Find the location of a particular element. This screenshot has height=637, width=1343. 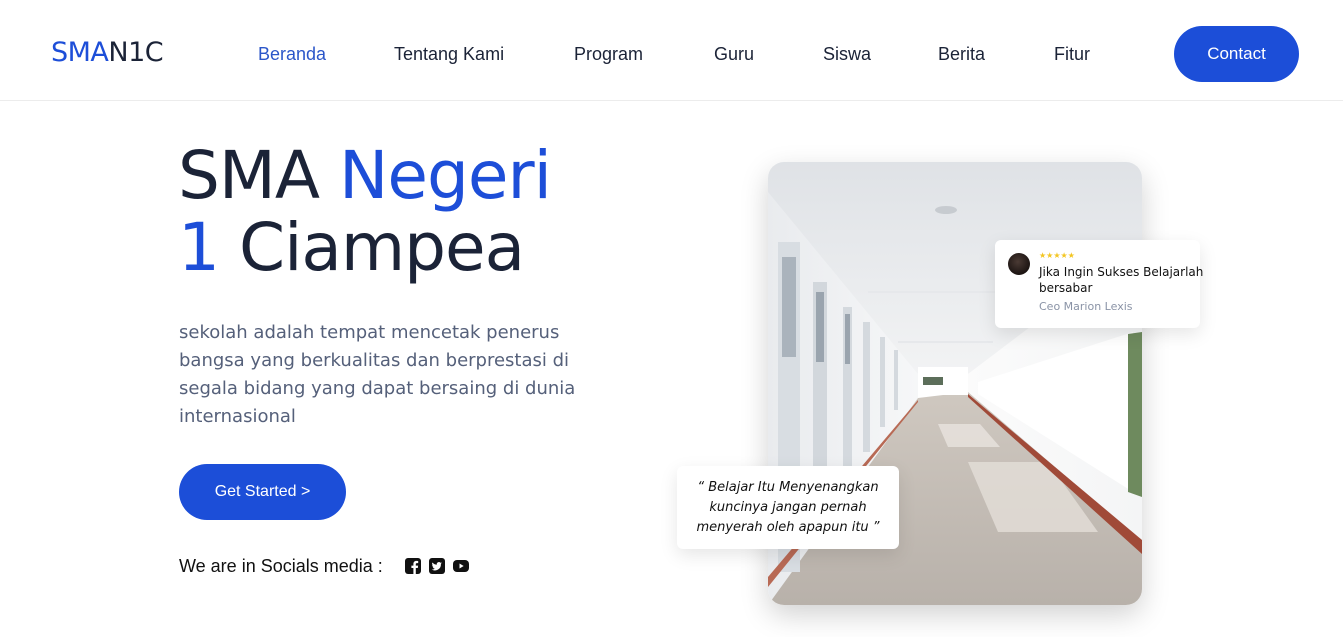

socials-label: We are in Socials media : is located at coordinates (281, 565).